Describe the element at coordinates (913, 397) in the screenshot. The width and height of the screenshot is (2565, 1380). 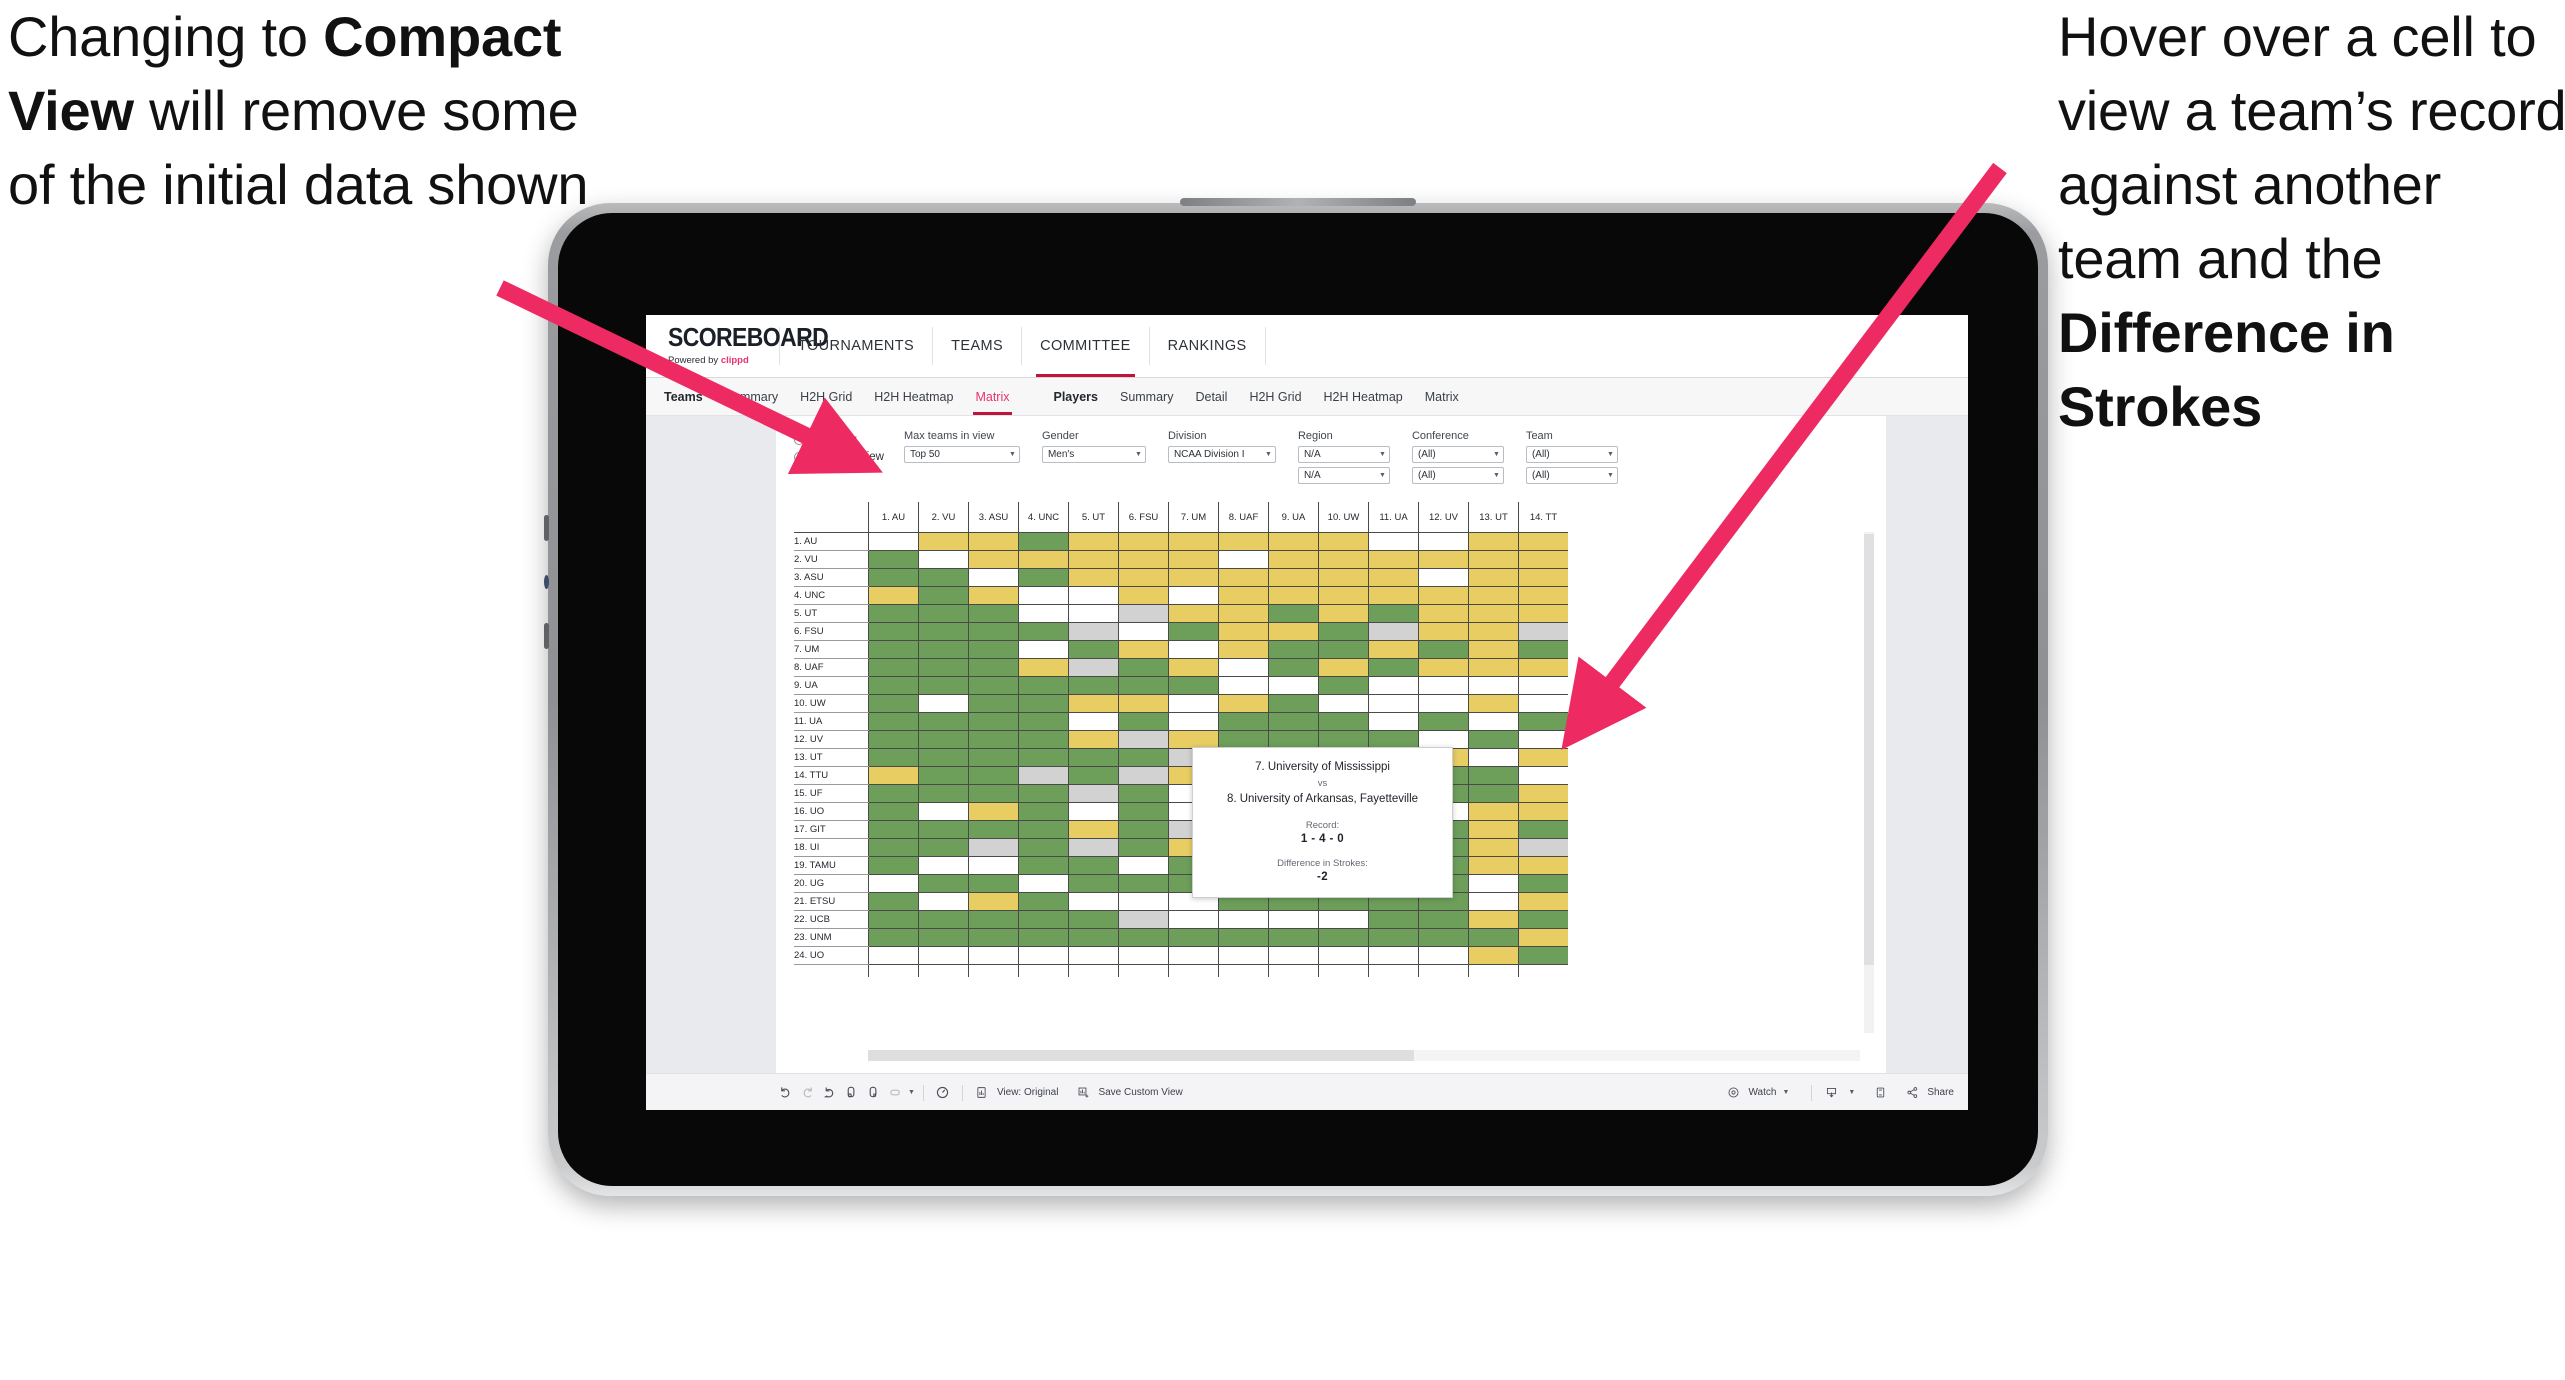
I see `subtab-teams-h2h-heatmap: H2H Heatmap` at that location.